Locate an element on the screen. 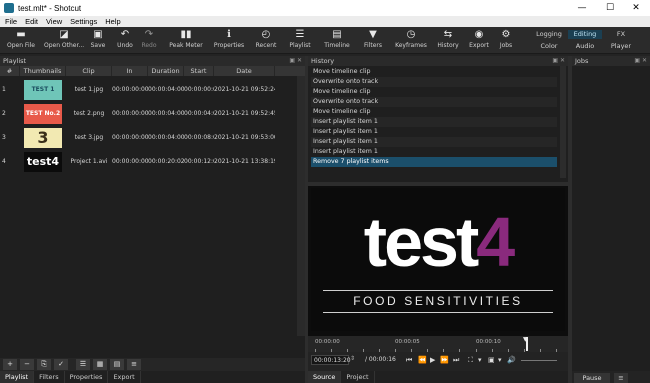  jobs-menu-button: ≡ is located at coordinates (621, 378).